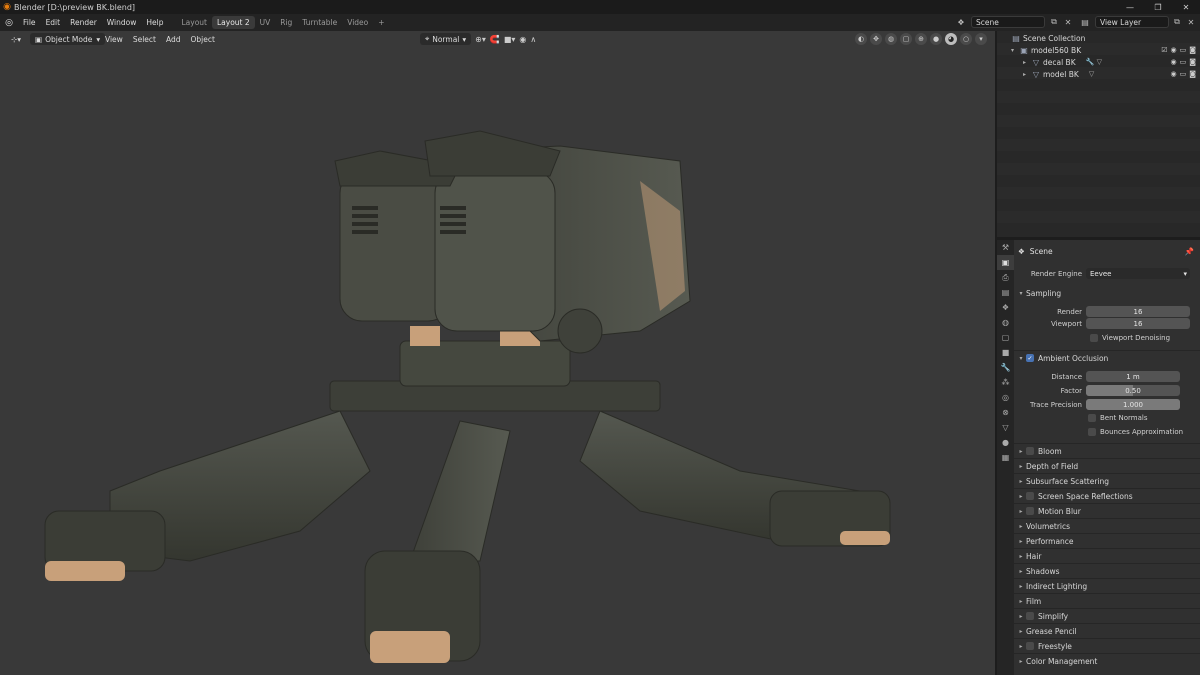 Image resolution: width=1200 pixels, height=675 pixels. Describe the element at coordinates (480, 39) in the screenshot. I see `pivot-icon: ⊕▾` at that location.